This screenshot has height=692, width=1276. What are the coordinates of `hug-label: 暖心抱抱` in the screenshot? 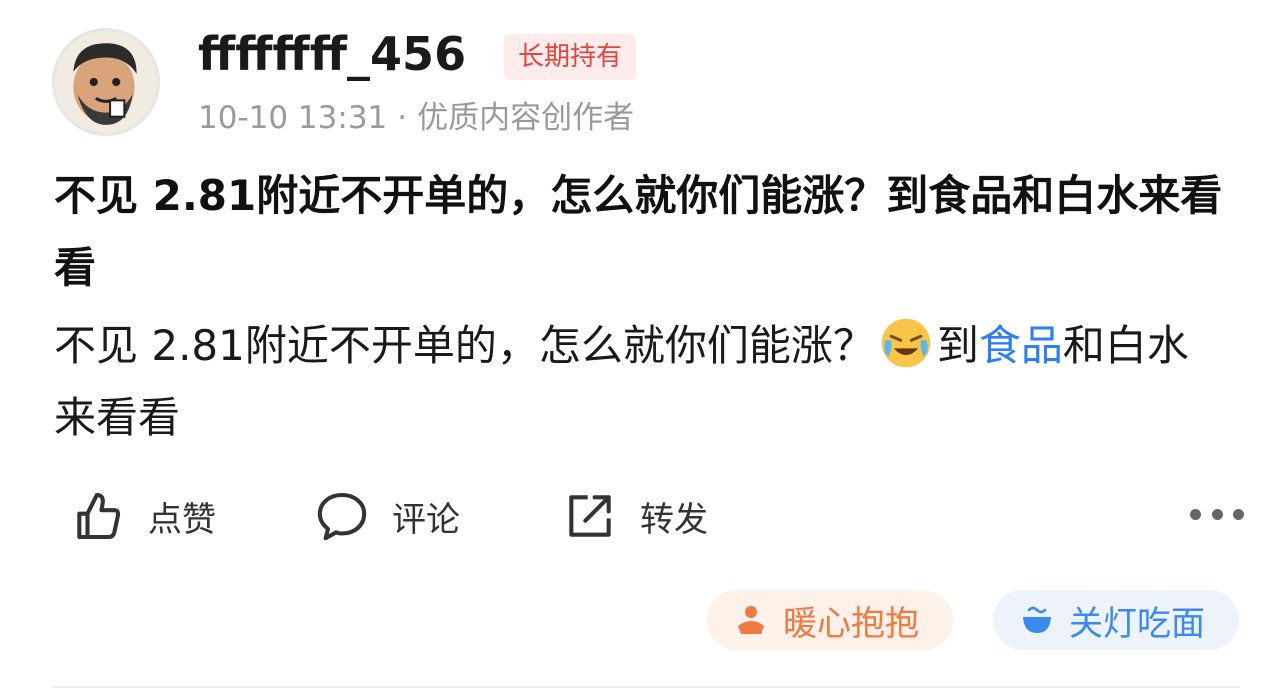 It's located at (851, 623).